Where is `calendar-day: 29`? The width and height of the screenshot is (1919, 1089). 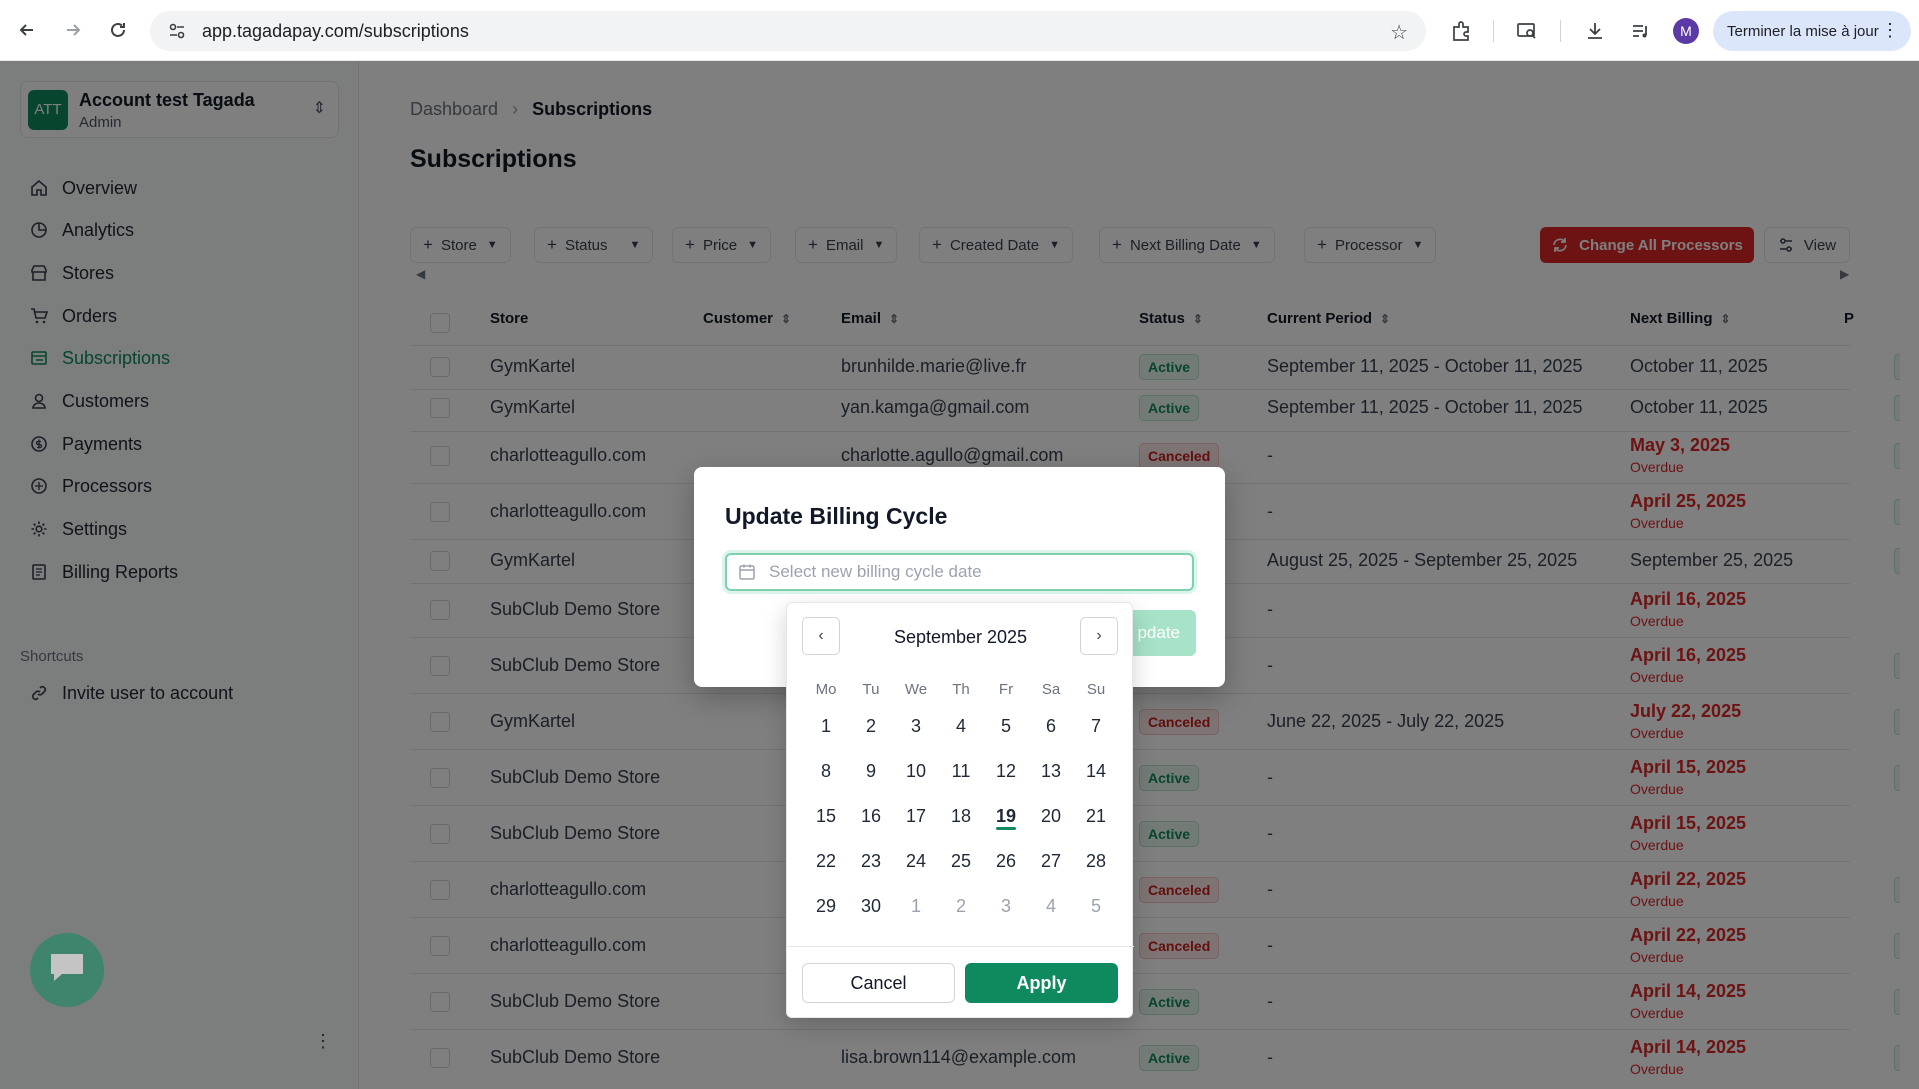
calendar-day: 29 is located at coordinates (826, 906).